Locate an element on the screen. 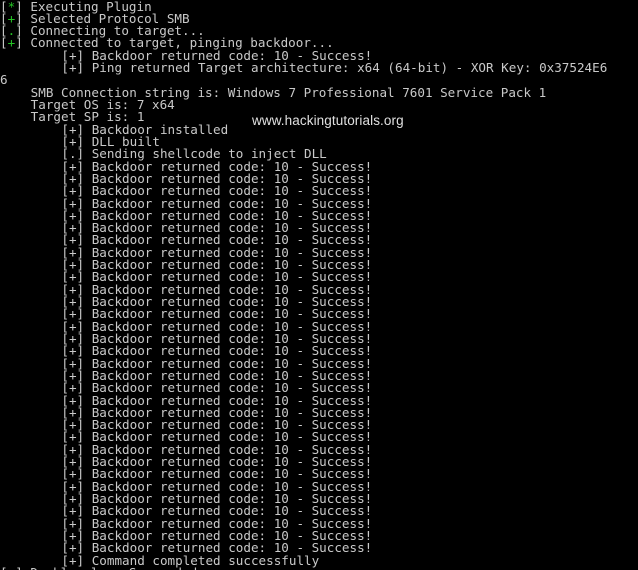 The height and width of the screenshot is (570, 638). status-symbol: + is located at coordinates (72, 68).